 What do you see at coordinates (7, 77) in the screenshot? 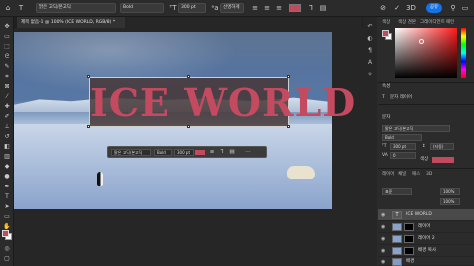
I see `crop-tool-icon: ⌗` at bounding box center [7, 77].